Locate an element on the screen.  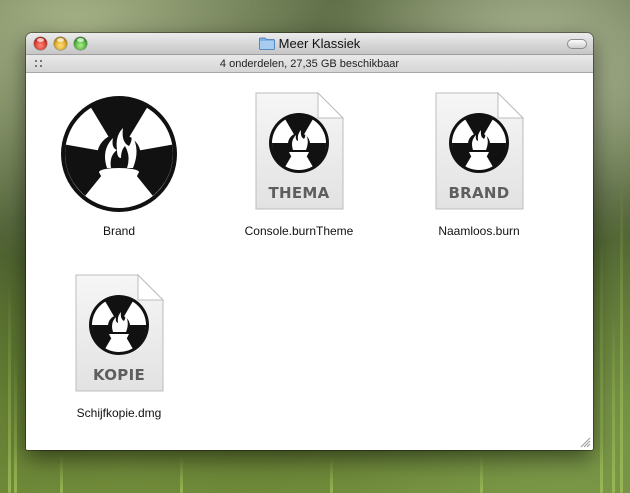
status-bar: 4 onderdelen, 27,35 GB beschikbaar is located at coordinates (309, 64).